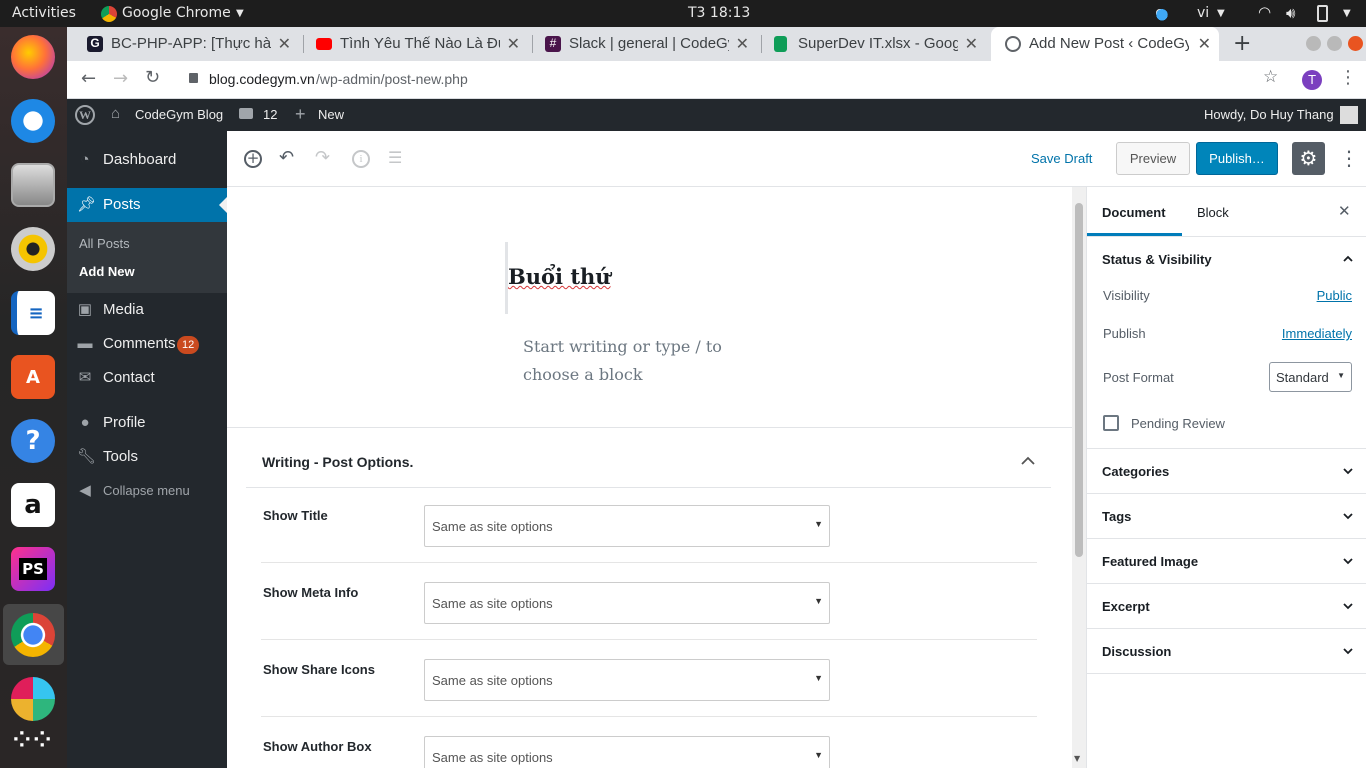 The height and width of the screenshot is (768, 1366). I want to click on bookmark-star-icon: ☆, so click(1270, 77).